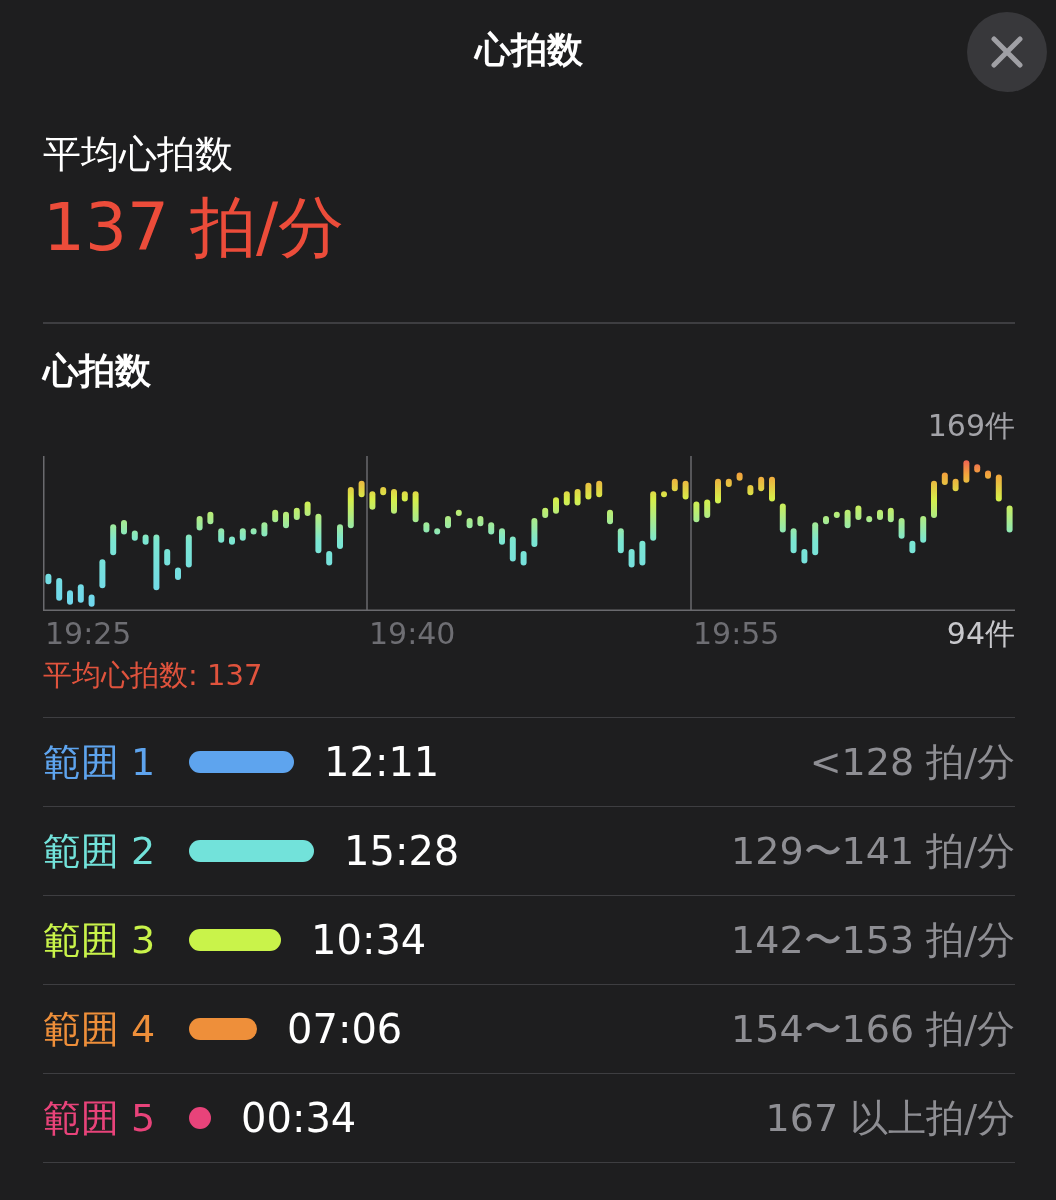 This screenshot has height=1200, width=1056. Describe the element at coordinates (890, 1118) in the screenshot. I see `zone-range: 167 以上拍/分` at that location.